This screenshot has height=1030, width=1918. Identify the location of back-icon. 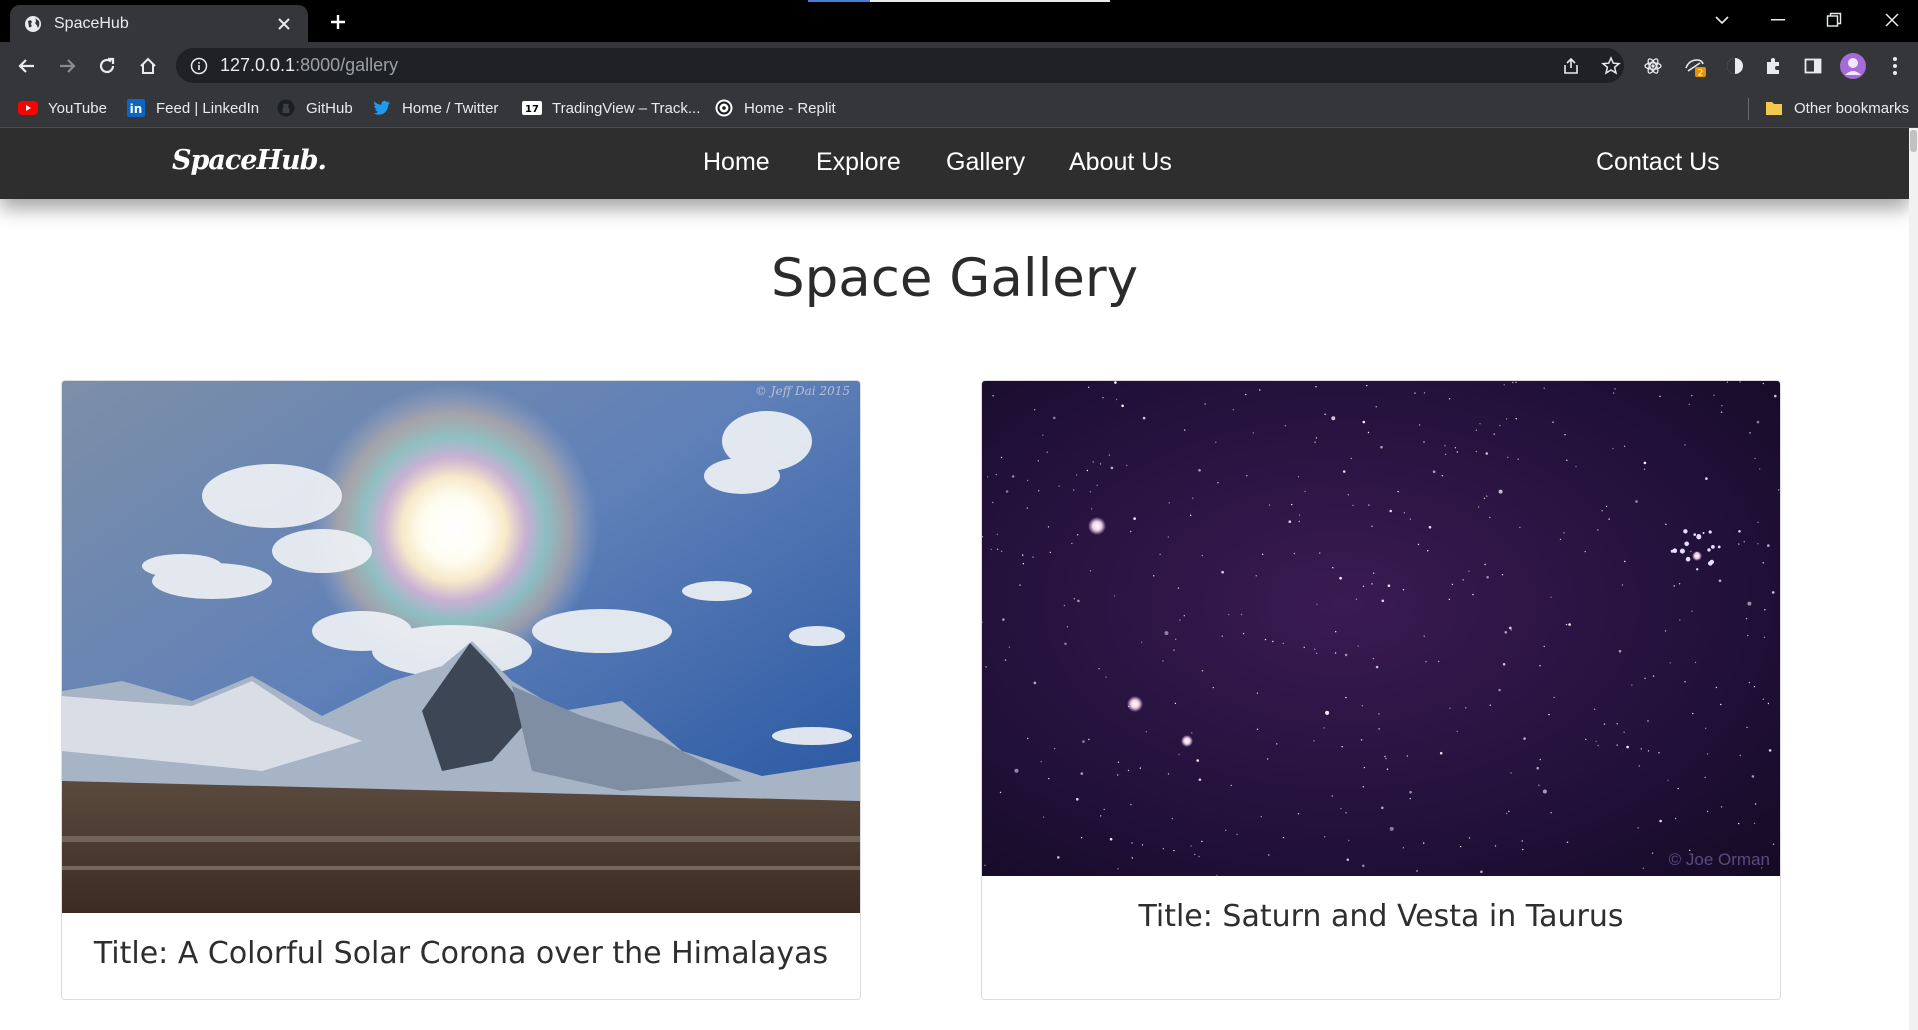
(27, 66).